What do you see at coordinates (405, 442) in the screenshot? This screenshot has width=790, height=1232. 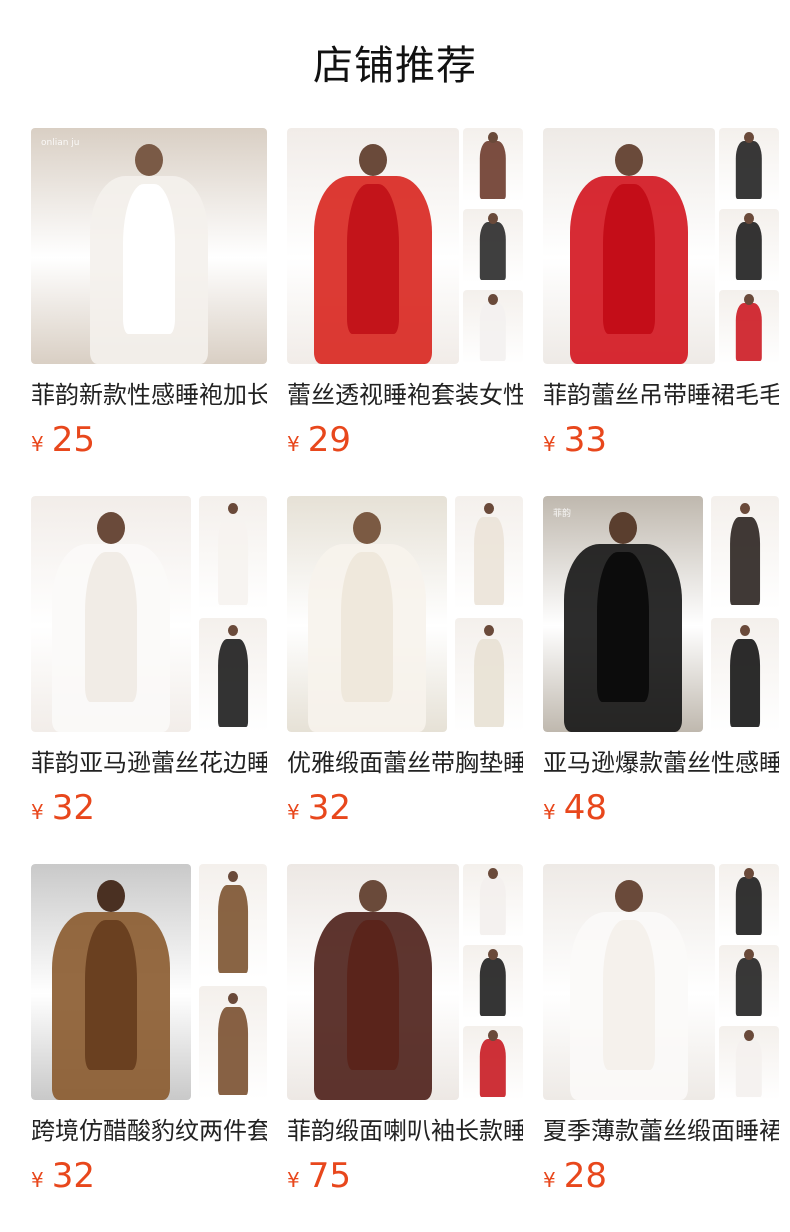 I see `product-price: ¥29` at bounding box center [405, 442].